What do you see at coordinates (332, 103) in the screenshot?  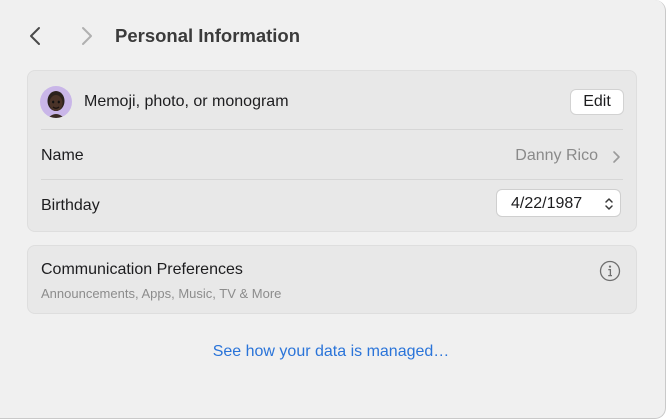 I see `picture-row: Memoji, photo, or monogram Edit` at bounding box center [332, 103].